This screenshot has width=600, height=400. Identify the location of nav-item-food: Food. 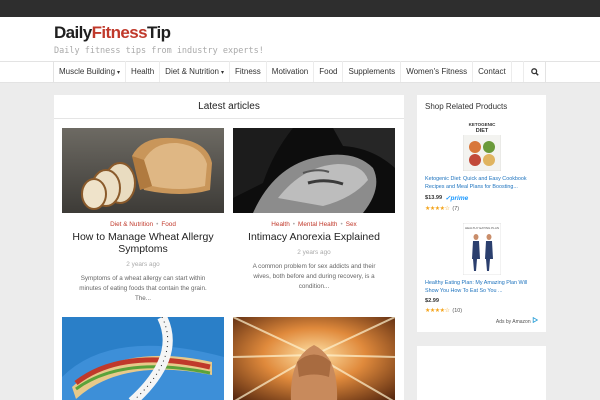
(329, 71).